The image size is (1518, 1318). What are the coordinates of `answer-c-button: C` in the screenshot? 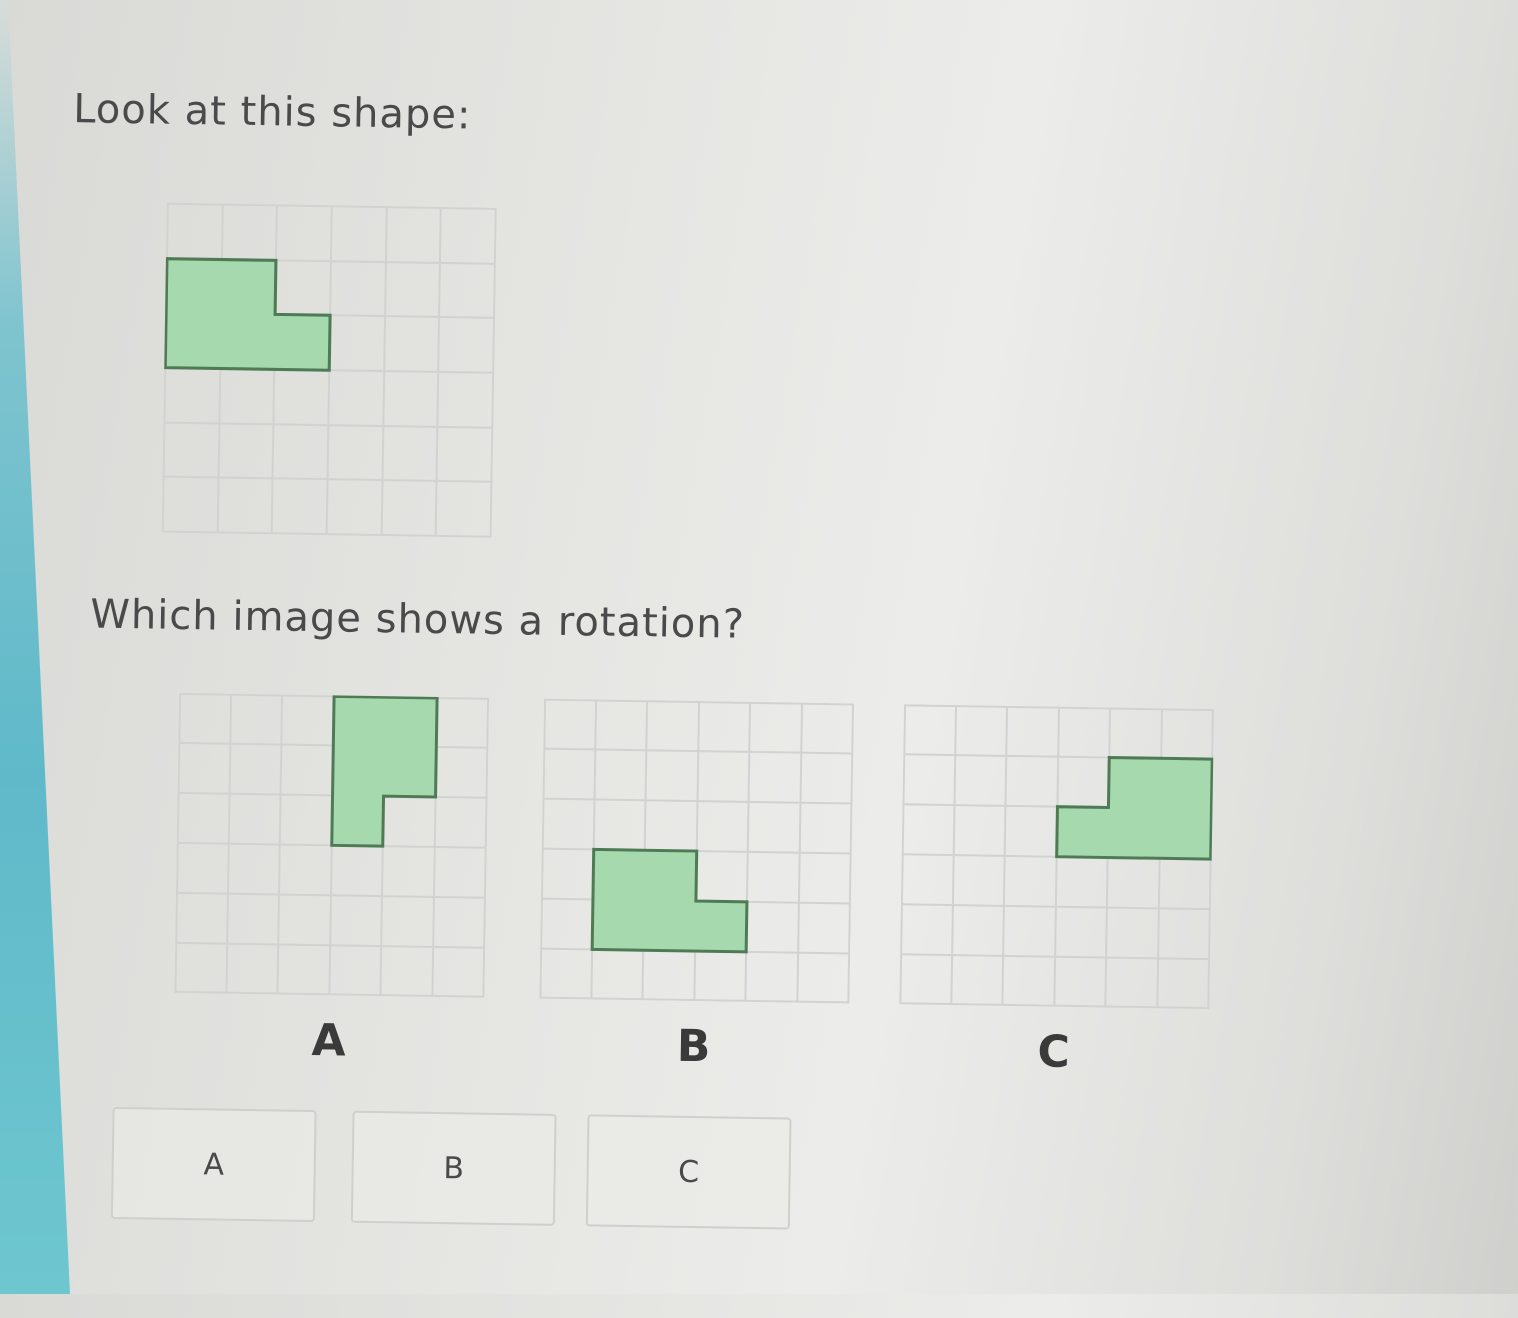 It's located at (688, 1172).